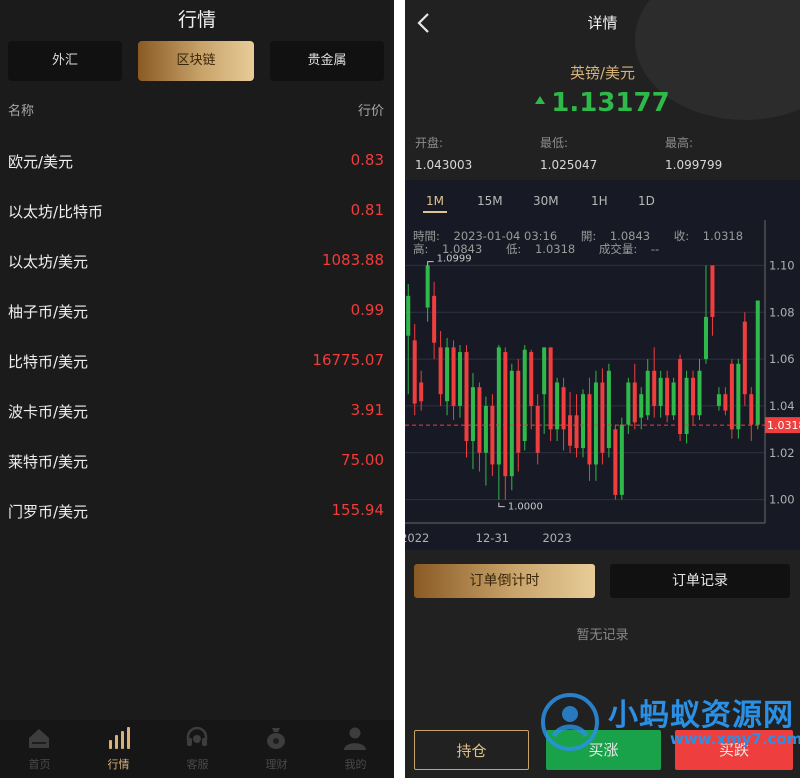 The width and height of the screenshot is (800, 778). I want to click on order-records-button: 订单记录, so click(700, 581).